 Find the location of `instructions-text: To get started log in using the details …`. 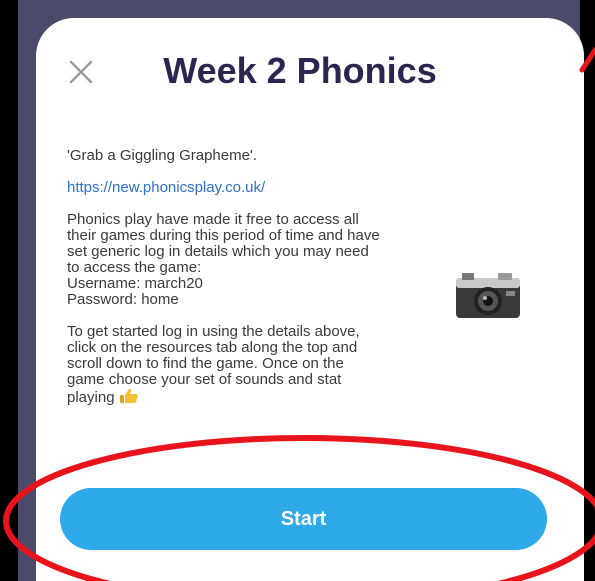

instructions-text: To get started log in using the details … is located at coordinates (267, 365).